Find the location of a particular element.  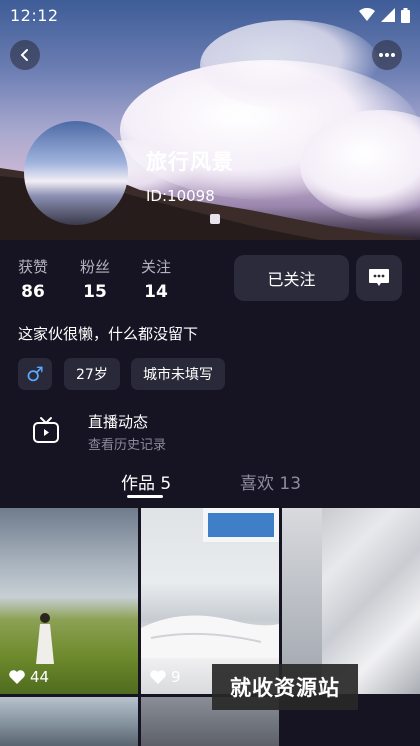

stat-label: 关注 is located at coordinates (156, 267).